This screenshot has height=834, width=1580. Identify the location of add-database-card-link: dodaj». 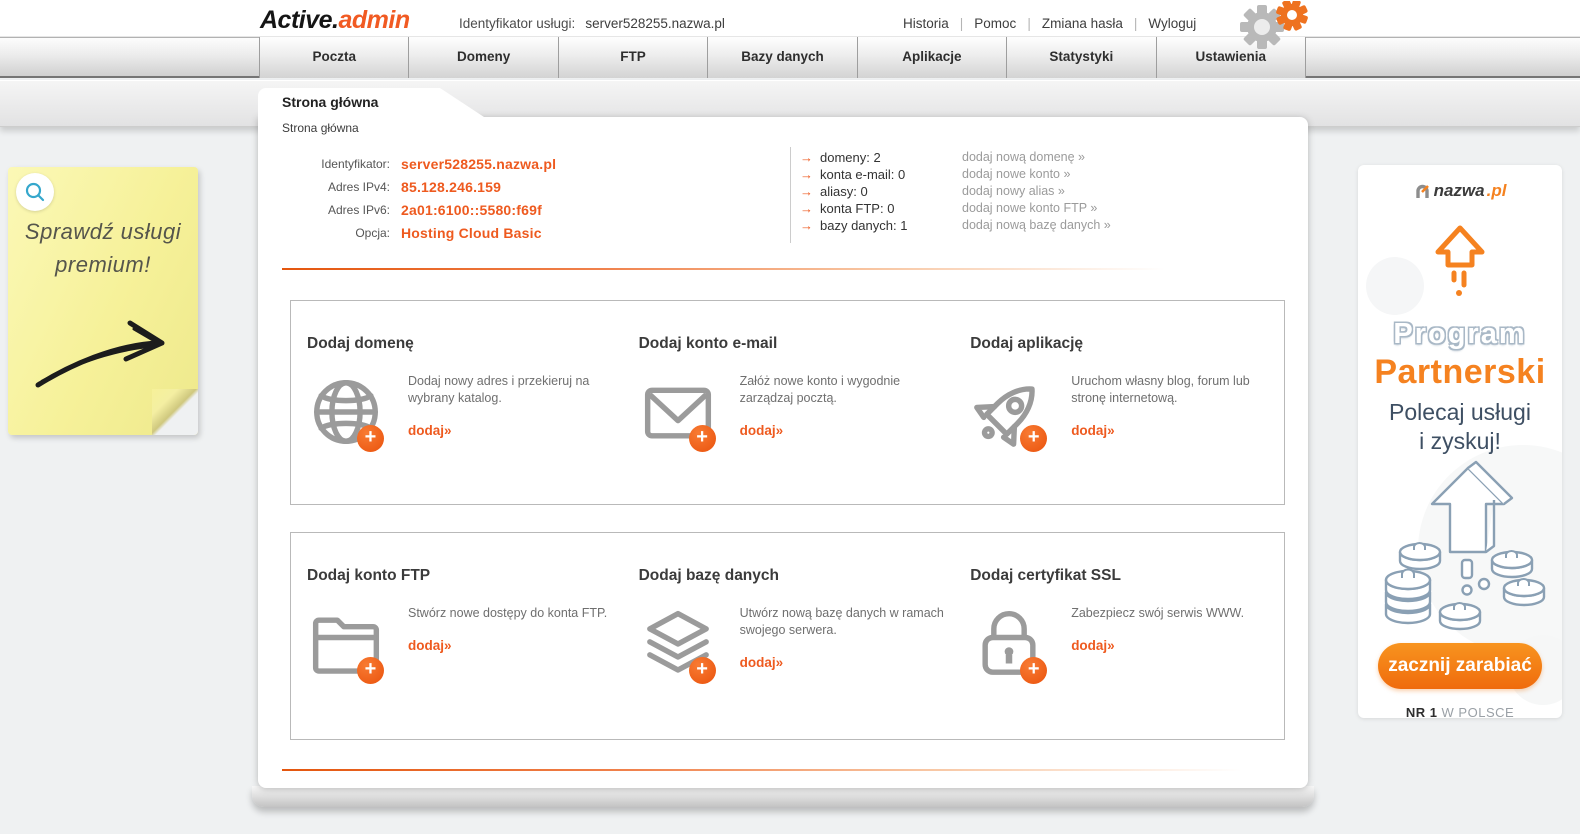
(762, 662).